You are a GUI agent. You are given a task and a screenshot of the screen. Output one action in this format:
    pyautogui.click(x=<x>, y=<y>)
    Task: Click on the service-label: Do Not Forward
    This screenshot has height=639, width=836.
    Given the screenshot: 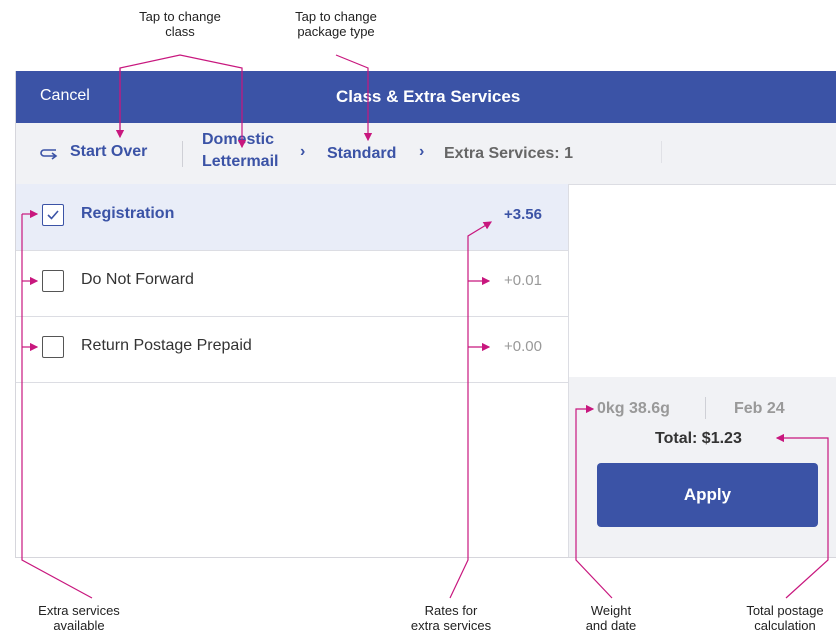 What is the action you would take?
    pyautogui.click(x=137, y=279)
    